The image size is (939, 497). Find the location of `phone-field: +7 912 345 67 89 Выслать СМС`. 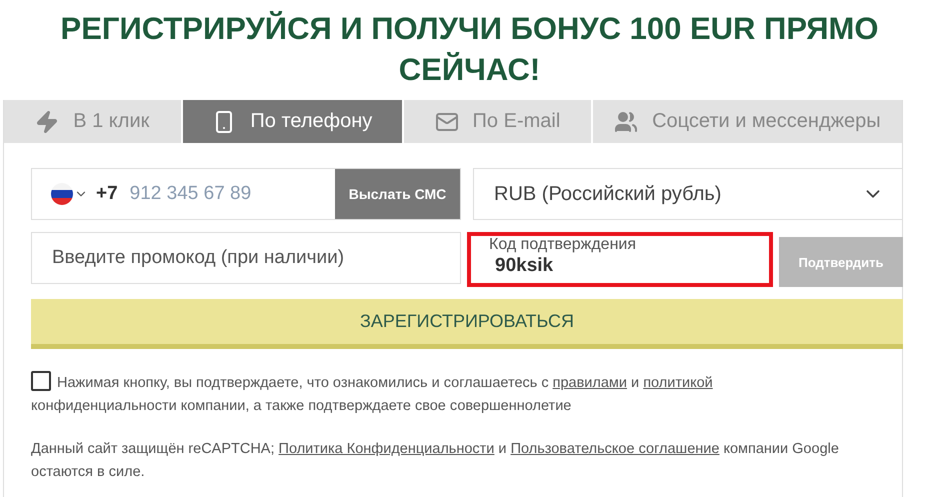

phone-field: +7 912 345 67 89 Выслать СМС is located at coordinates (246, 194).